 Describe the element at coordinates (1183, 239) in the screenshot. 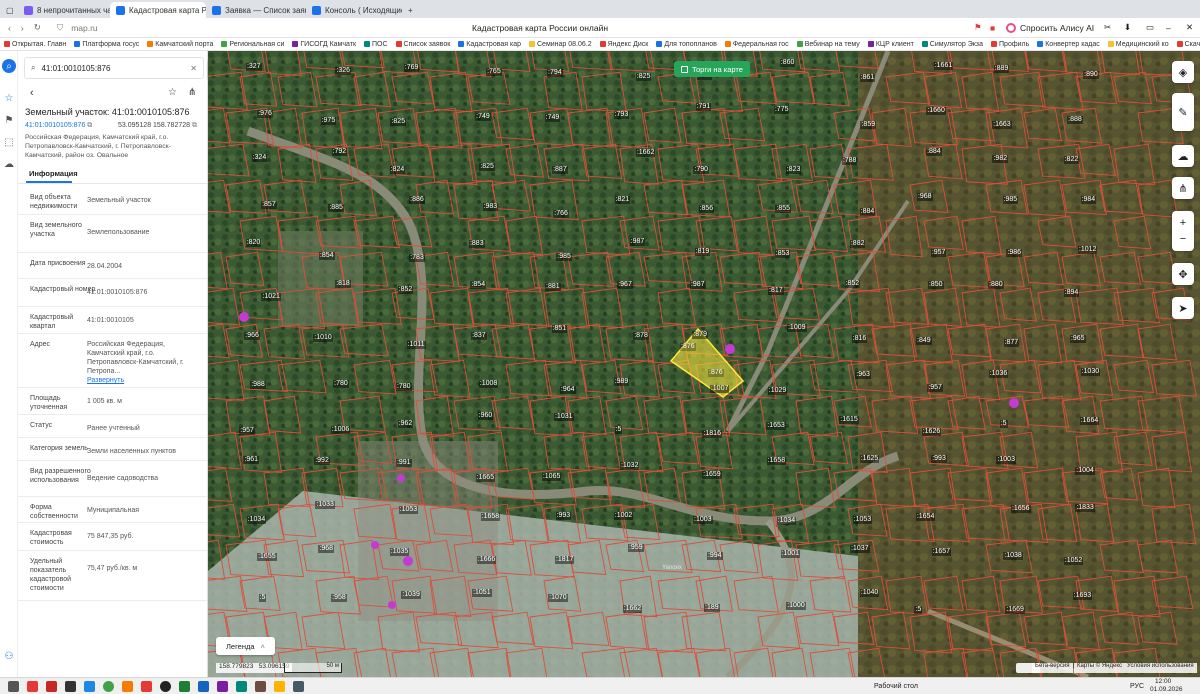

I see `zoom-out-icon: −` at that location.